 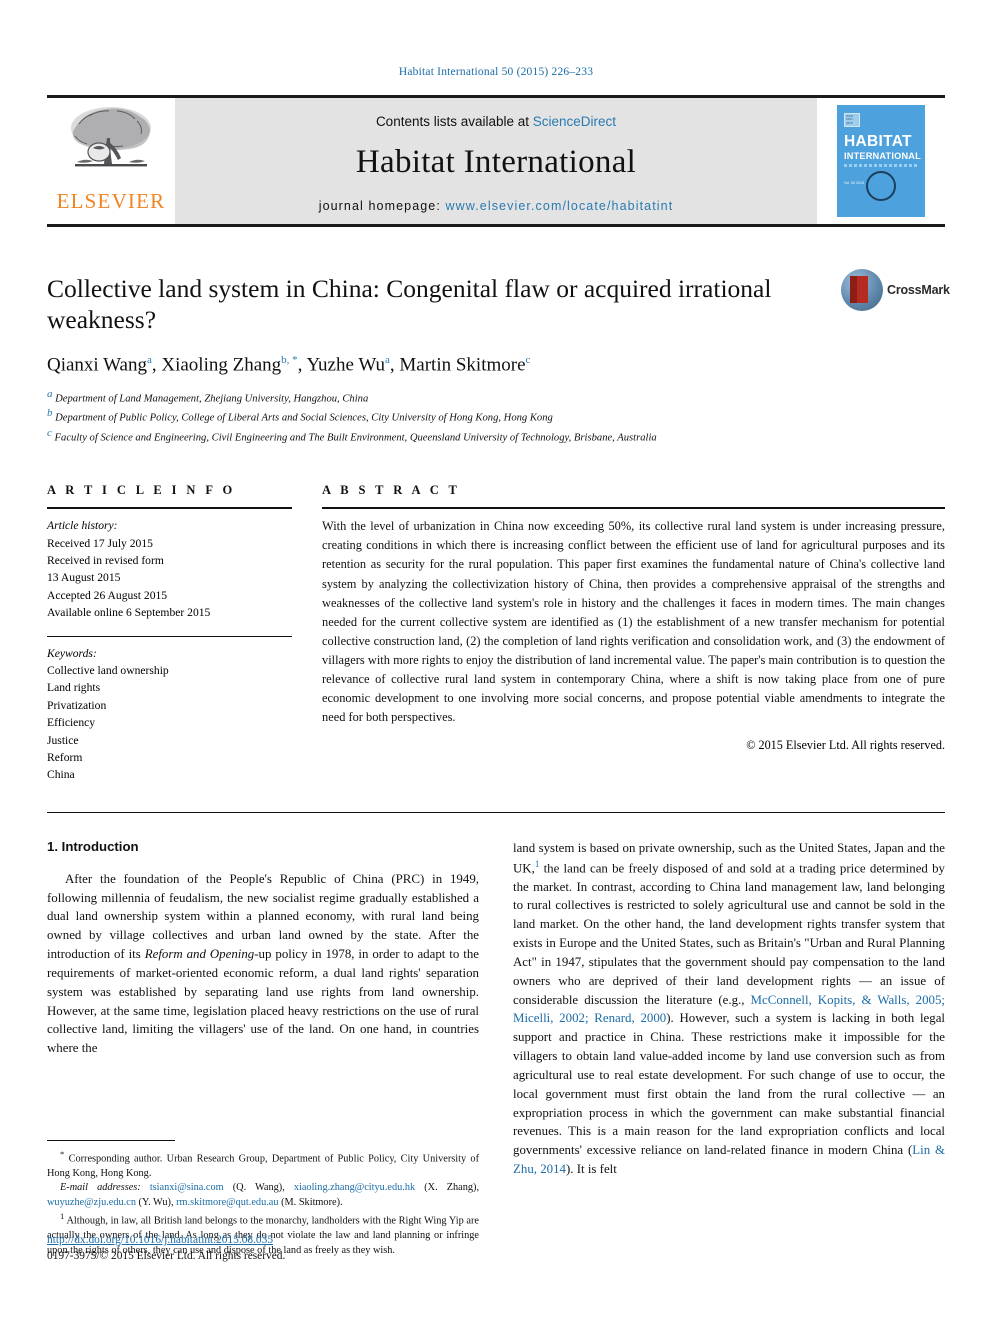 What do you see at coordinates (71, 723) in the screenshot?
I see `keyword-item: Efficiency` at bounding box center [71, 723].